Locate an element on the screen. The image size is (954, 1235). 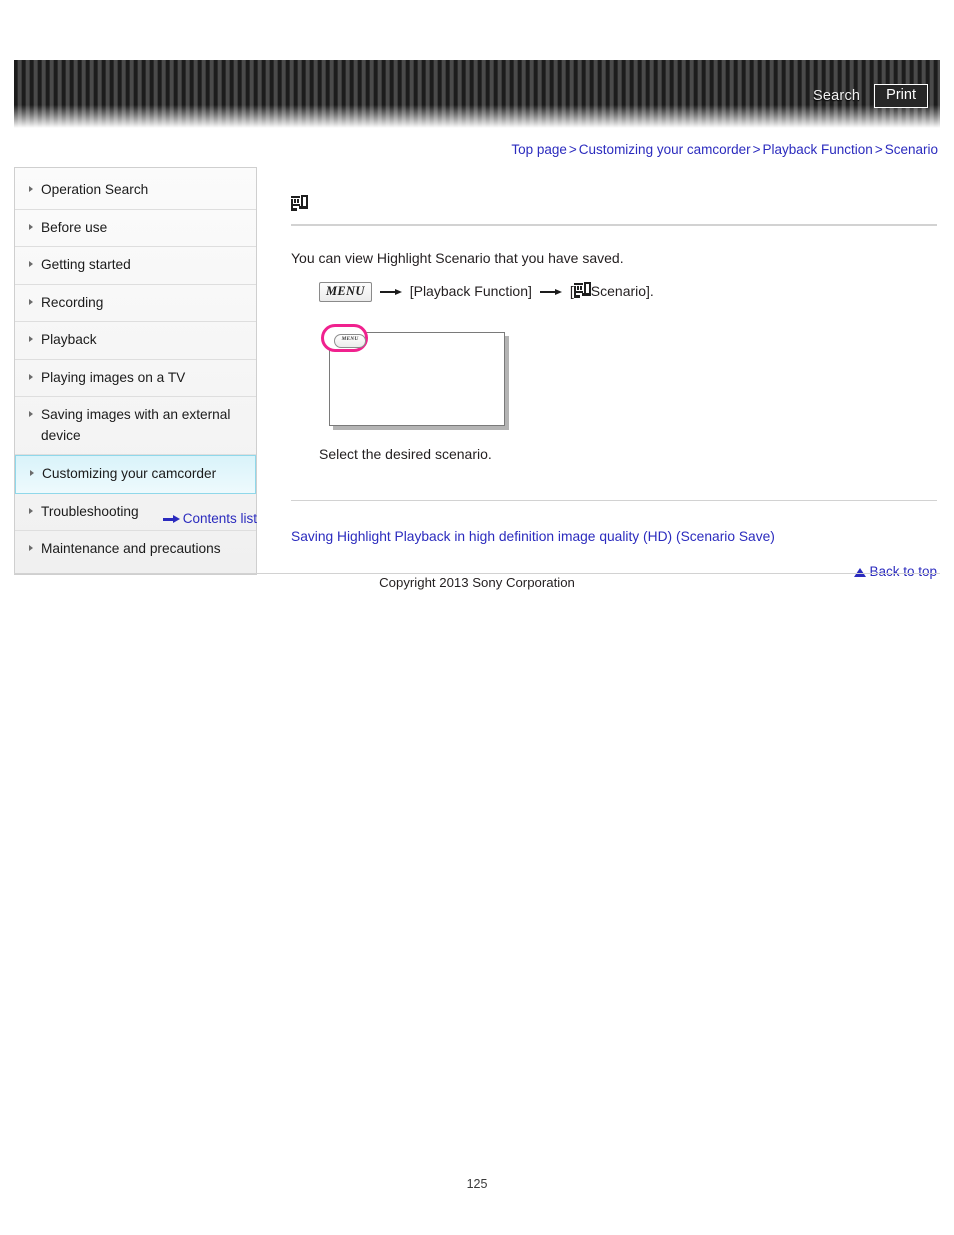
menu-path-part-2: [Scenario]. is located at coordinates (612, 292).